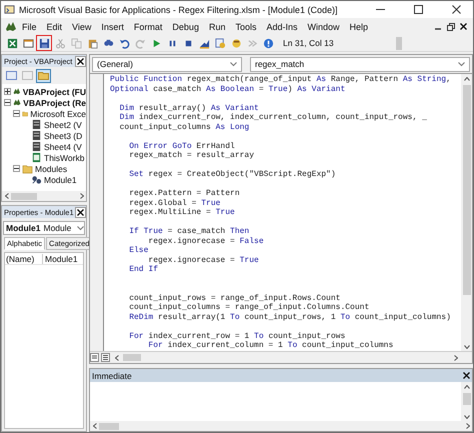 The width and height of the screenshot is (474, 433). Describe the element at coordinates (44, 228) in the screenshot. I see `object-dropdown: Module1 Module` at that location.